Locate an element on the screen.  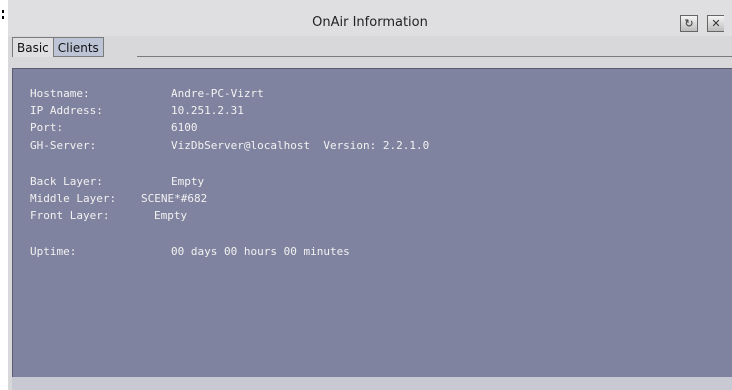
ip-value: 10.251.2.31 is located at coordinates (207, 110).